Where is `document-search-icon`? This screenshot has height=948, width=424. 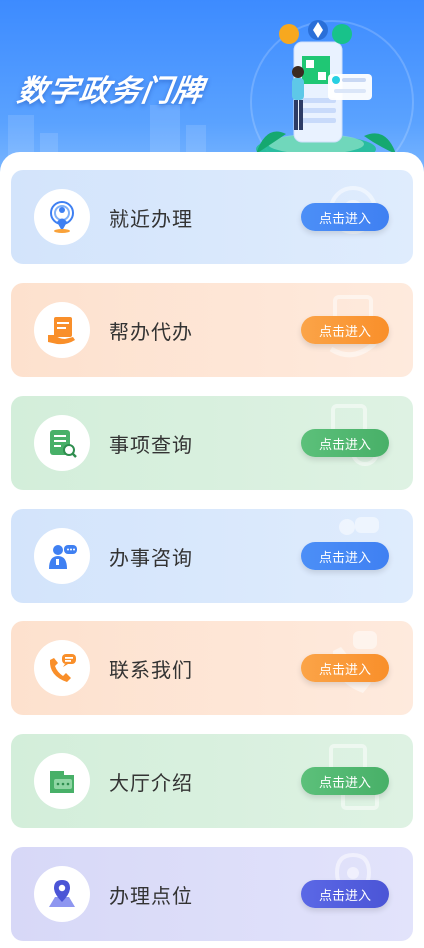
document-search-icon is located at coordinates (62, 443).